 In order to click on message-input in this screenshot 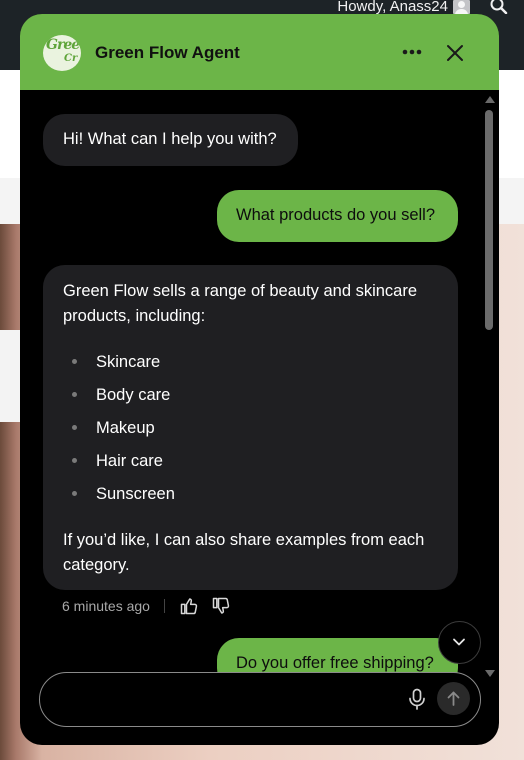, I will do `click(225, 699)`.